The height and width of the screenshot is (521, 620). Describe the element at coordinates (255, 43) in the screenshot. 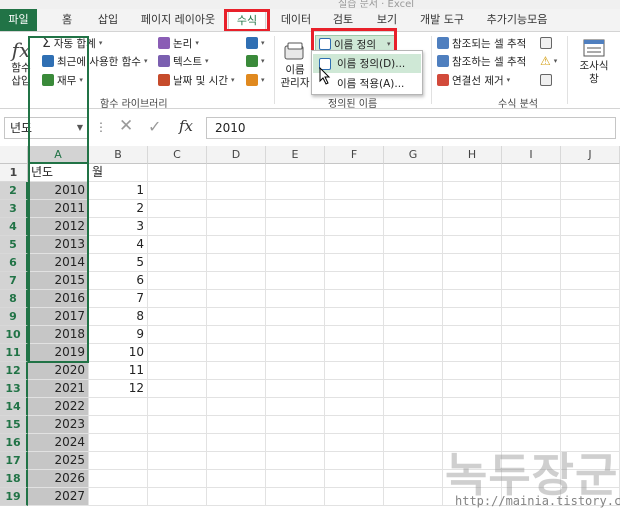

I see `lookup-button: ▾` at that location.